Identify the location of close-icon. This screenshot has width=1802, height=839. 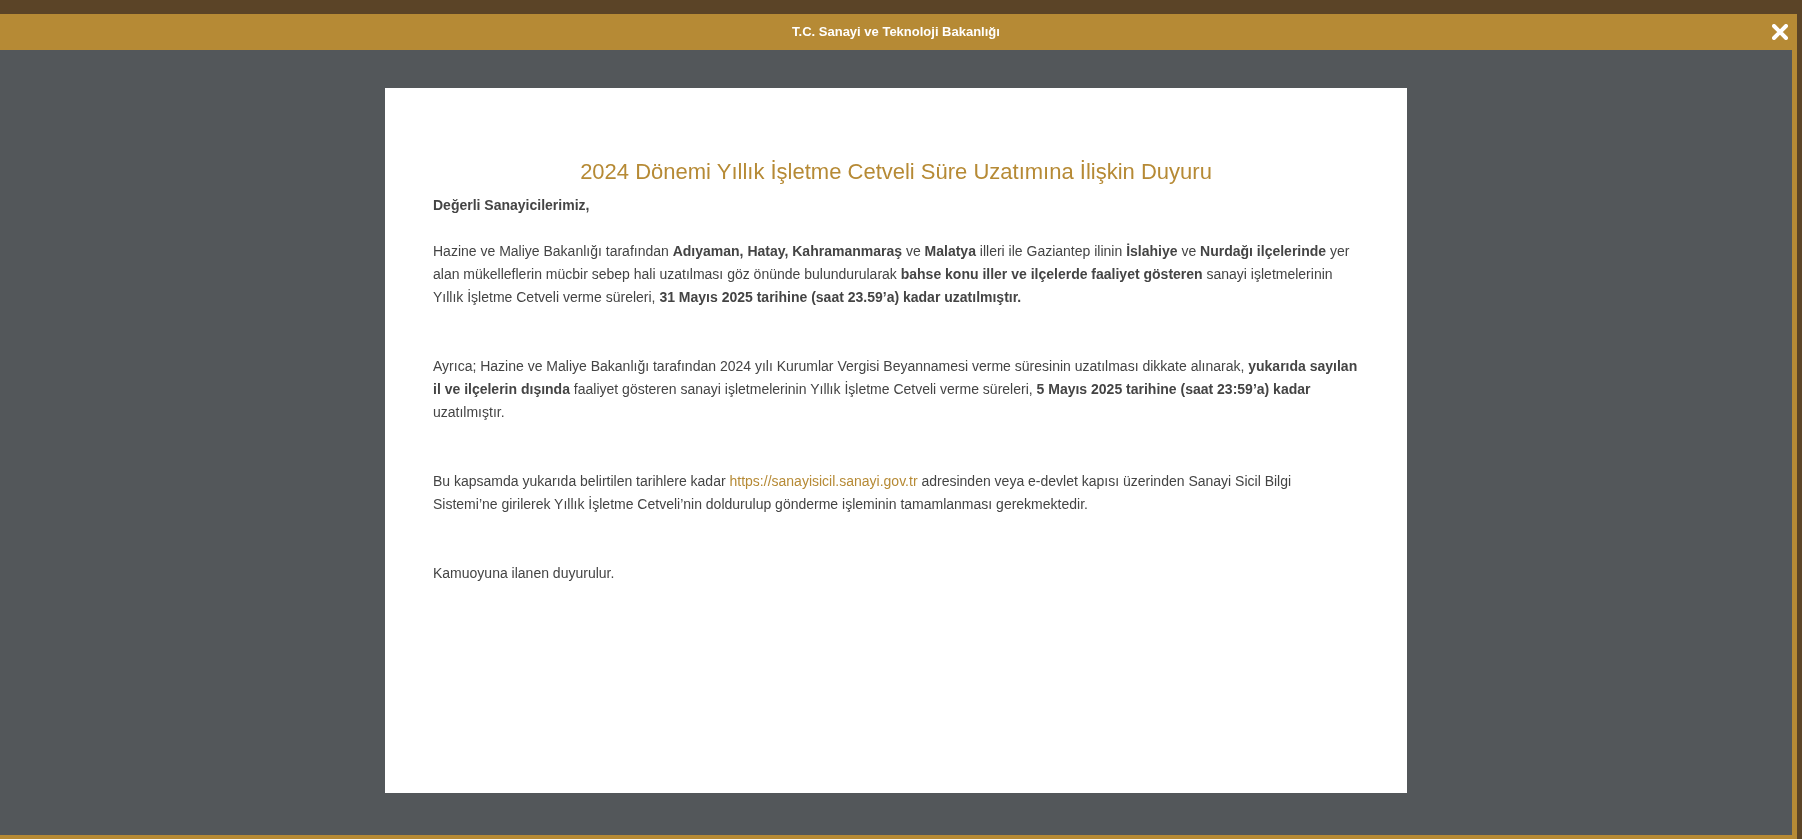
(1780, 32).